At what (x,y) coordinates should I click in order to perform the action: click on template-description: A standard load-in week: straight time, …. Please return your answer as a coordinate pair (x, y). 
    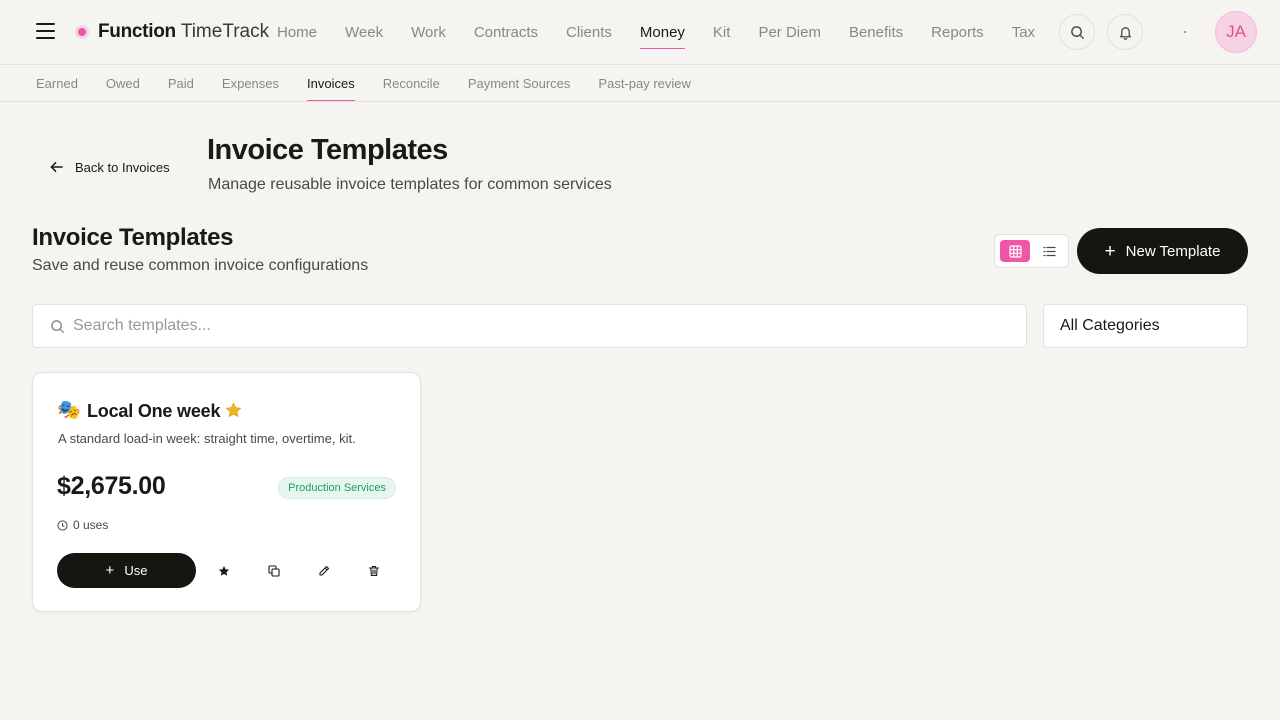
    Looking at the image, I should click on (207, 438).